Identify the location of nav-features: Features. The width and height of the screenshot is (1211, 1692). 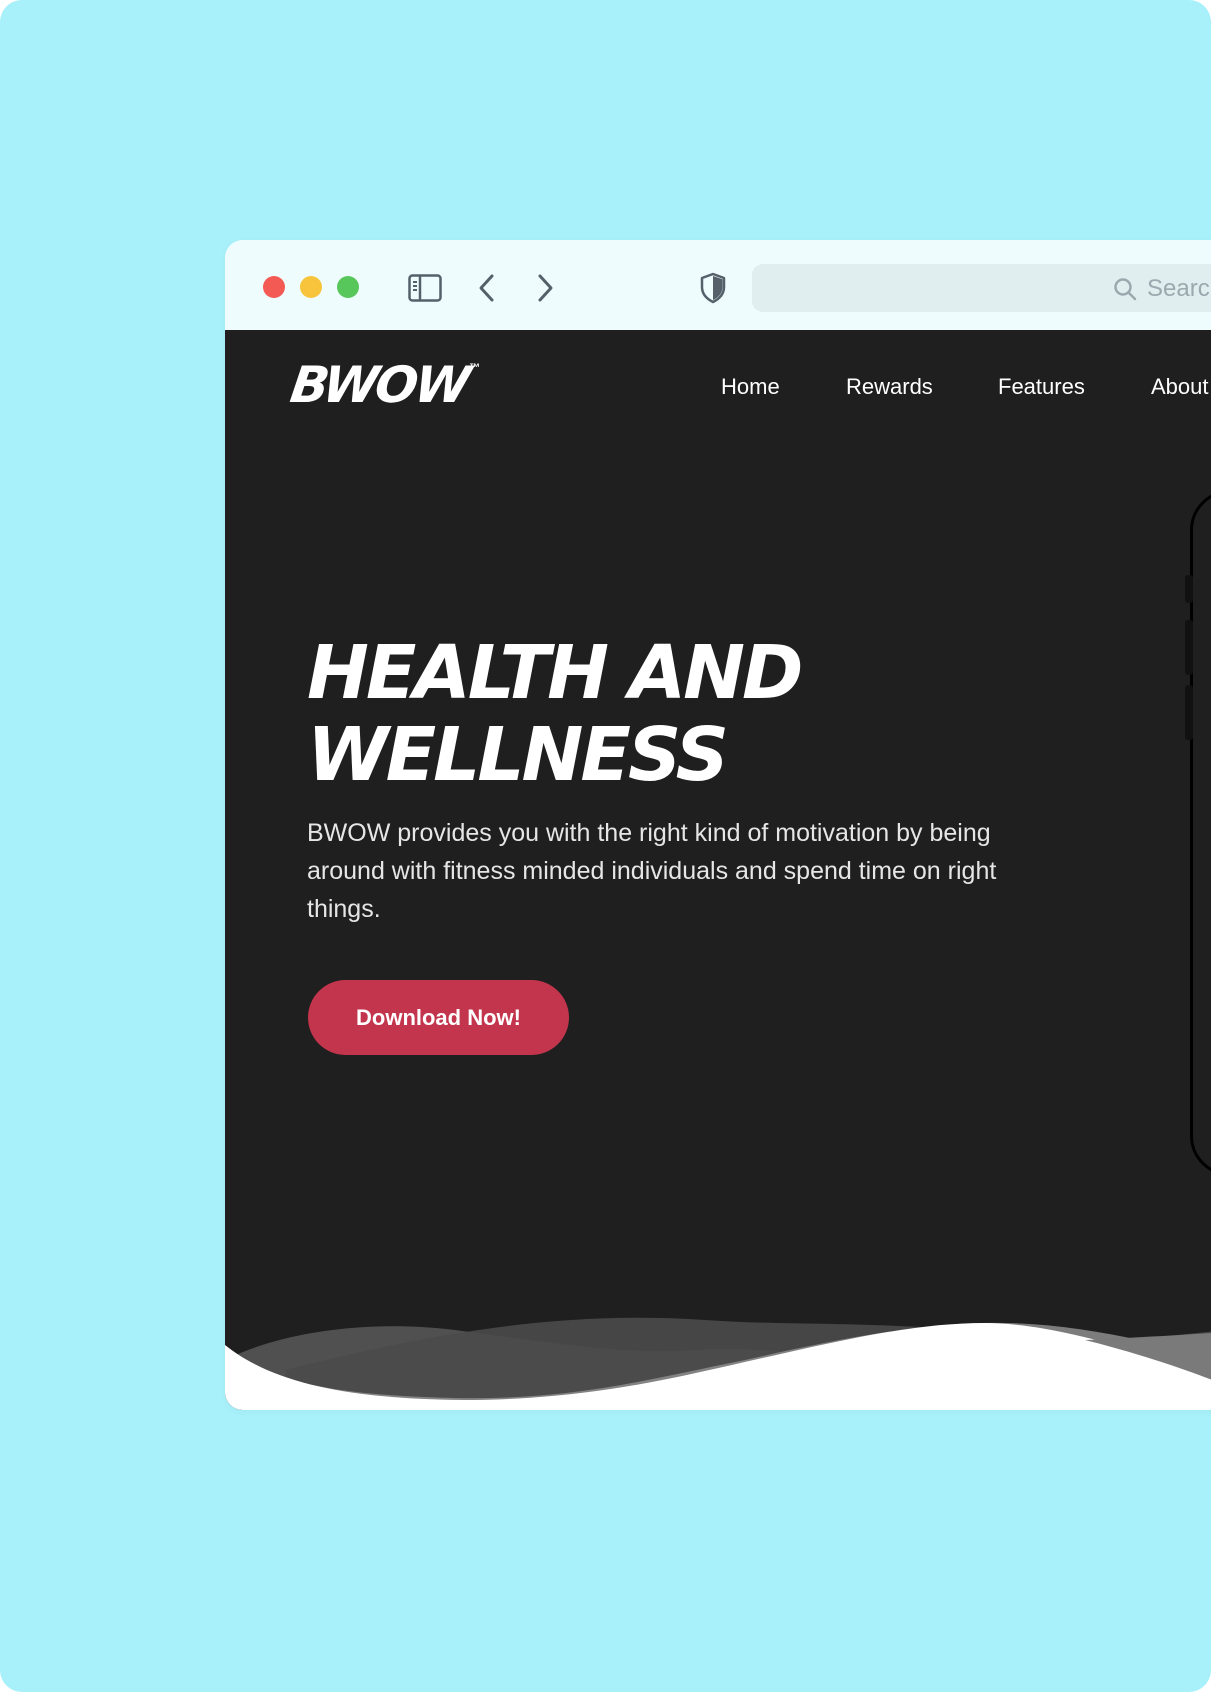
(1041, 387).